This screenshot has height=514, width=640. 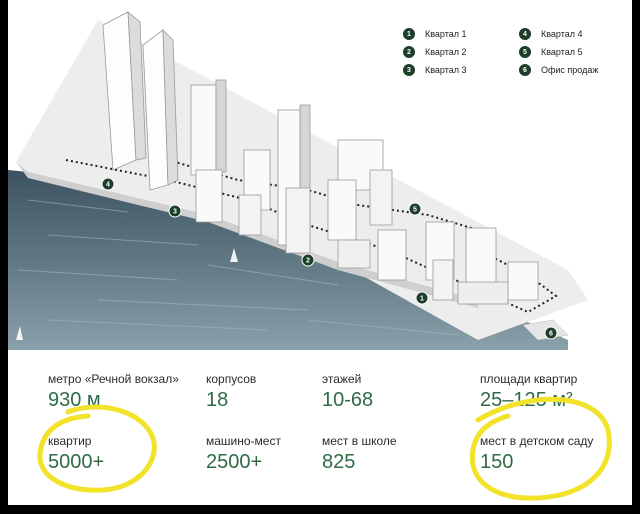 I want to click on legend-item-2: 2 Квартал 2, so click(x=435, y=52).